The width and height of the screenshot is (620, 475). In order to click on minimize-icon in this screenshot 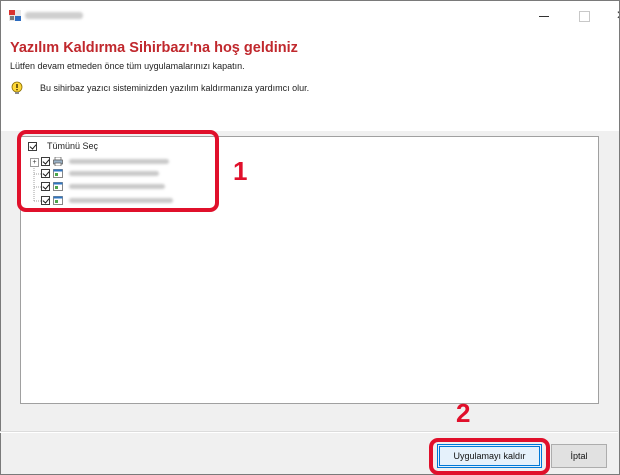, I will do `click(544, 16)`.